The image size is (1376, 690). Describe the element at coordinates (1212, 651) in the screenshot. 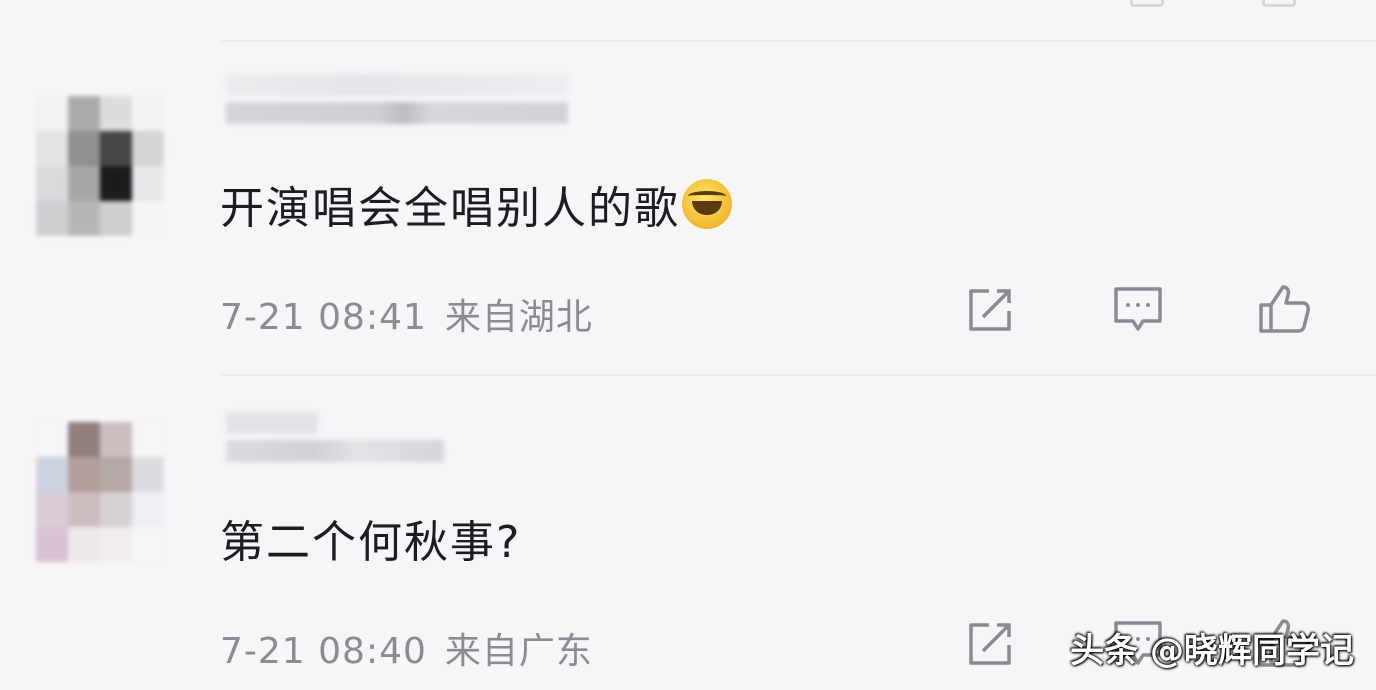

I see `watermark: 头条 @晓辉同学记` at that location.